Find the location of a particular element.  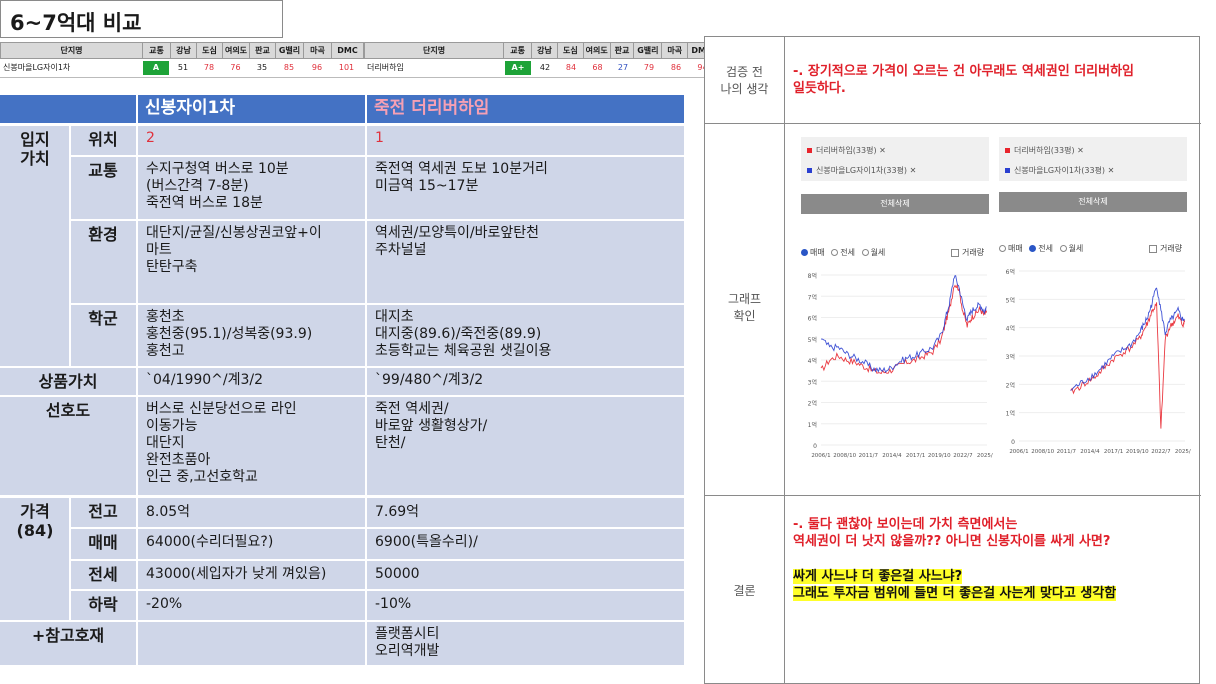

jeonse-right: 50000 is located at coordinates (397, 574).